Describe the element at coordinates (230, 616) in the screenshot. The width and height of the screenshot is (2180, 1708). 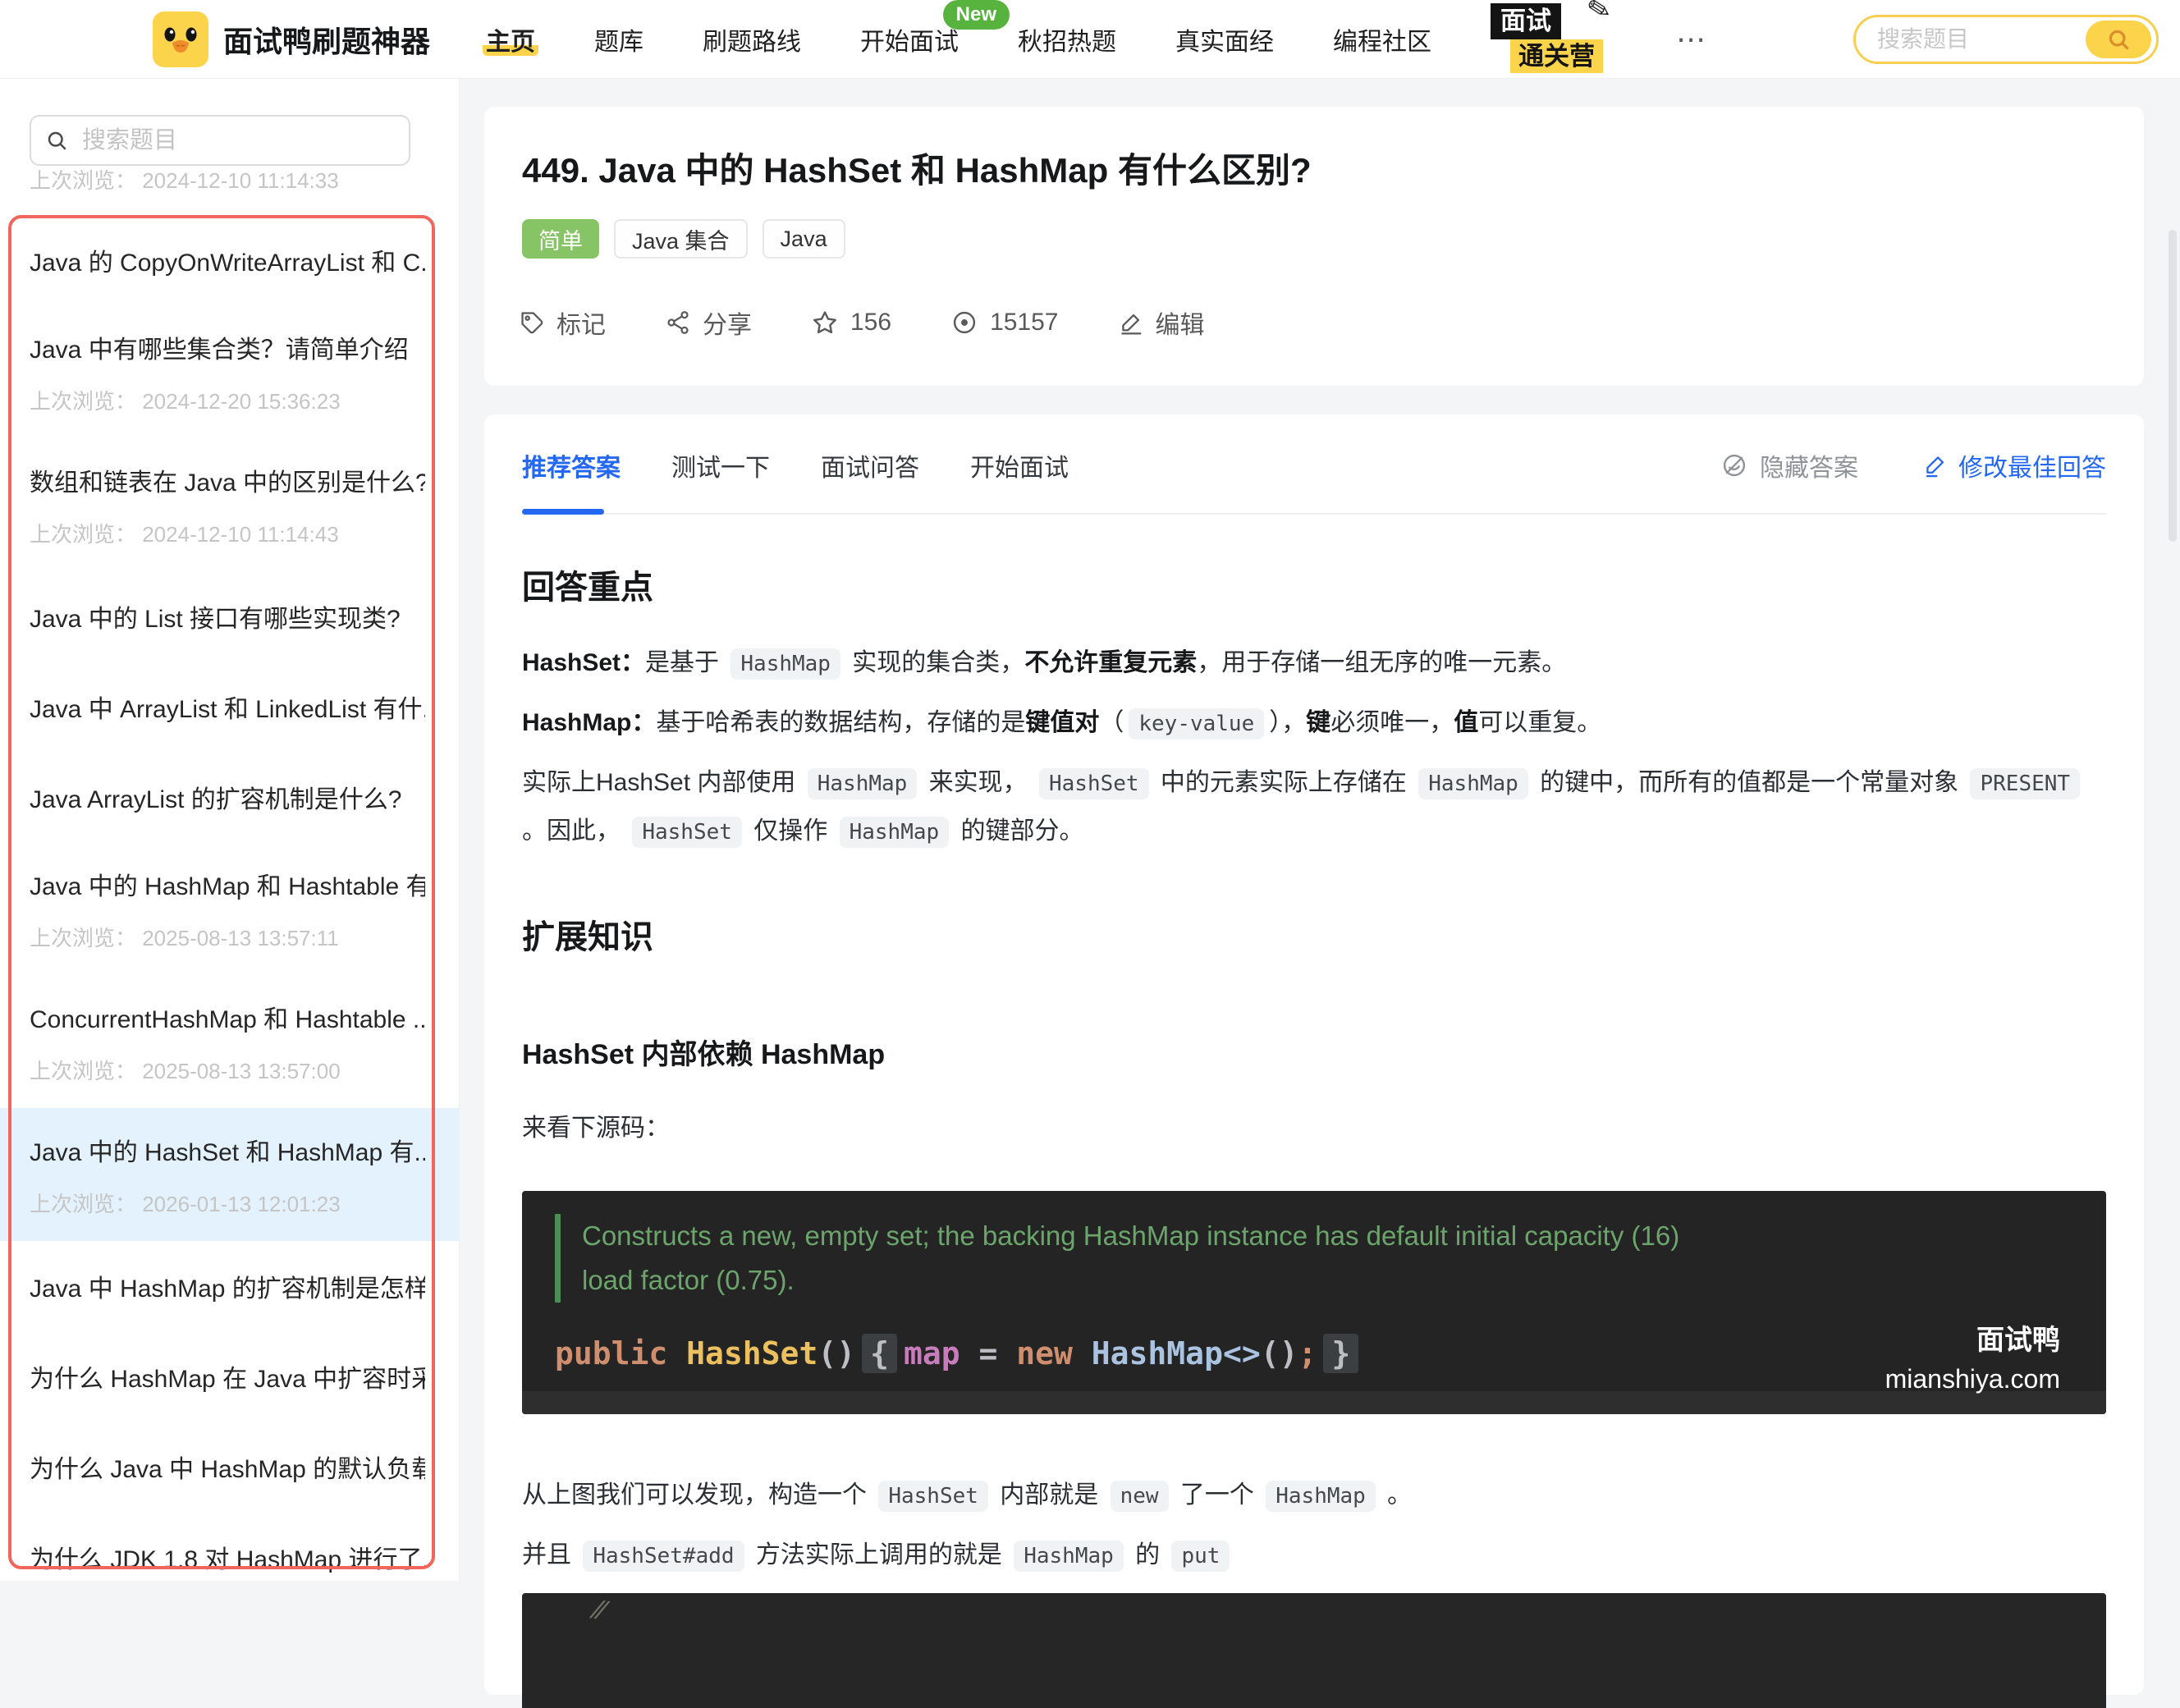
I see `question-list-item: Java 中的 List 接口有哪些实现类?` at that location.